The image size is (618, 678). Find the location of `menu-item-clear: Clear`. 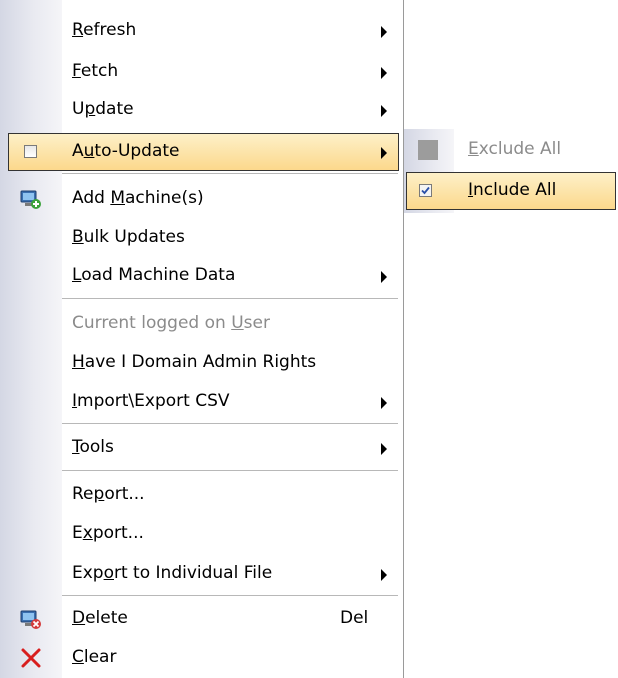

menu-item-clear: Clear is located at coordinates (201, 658).